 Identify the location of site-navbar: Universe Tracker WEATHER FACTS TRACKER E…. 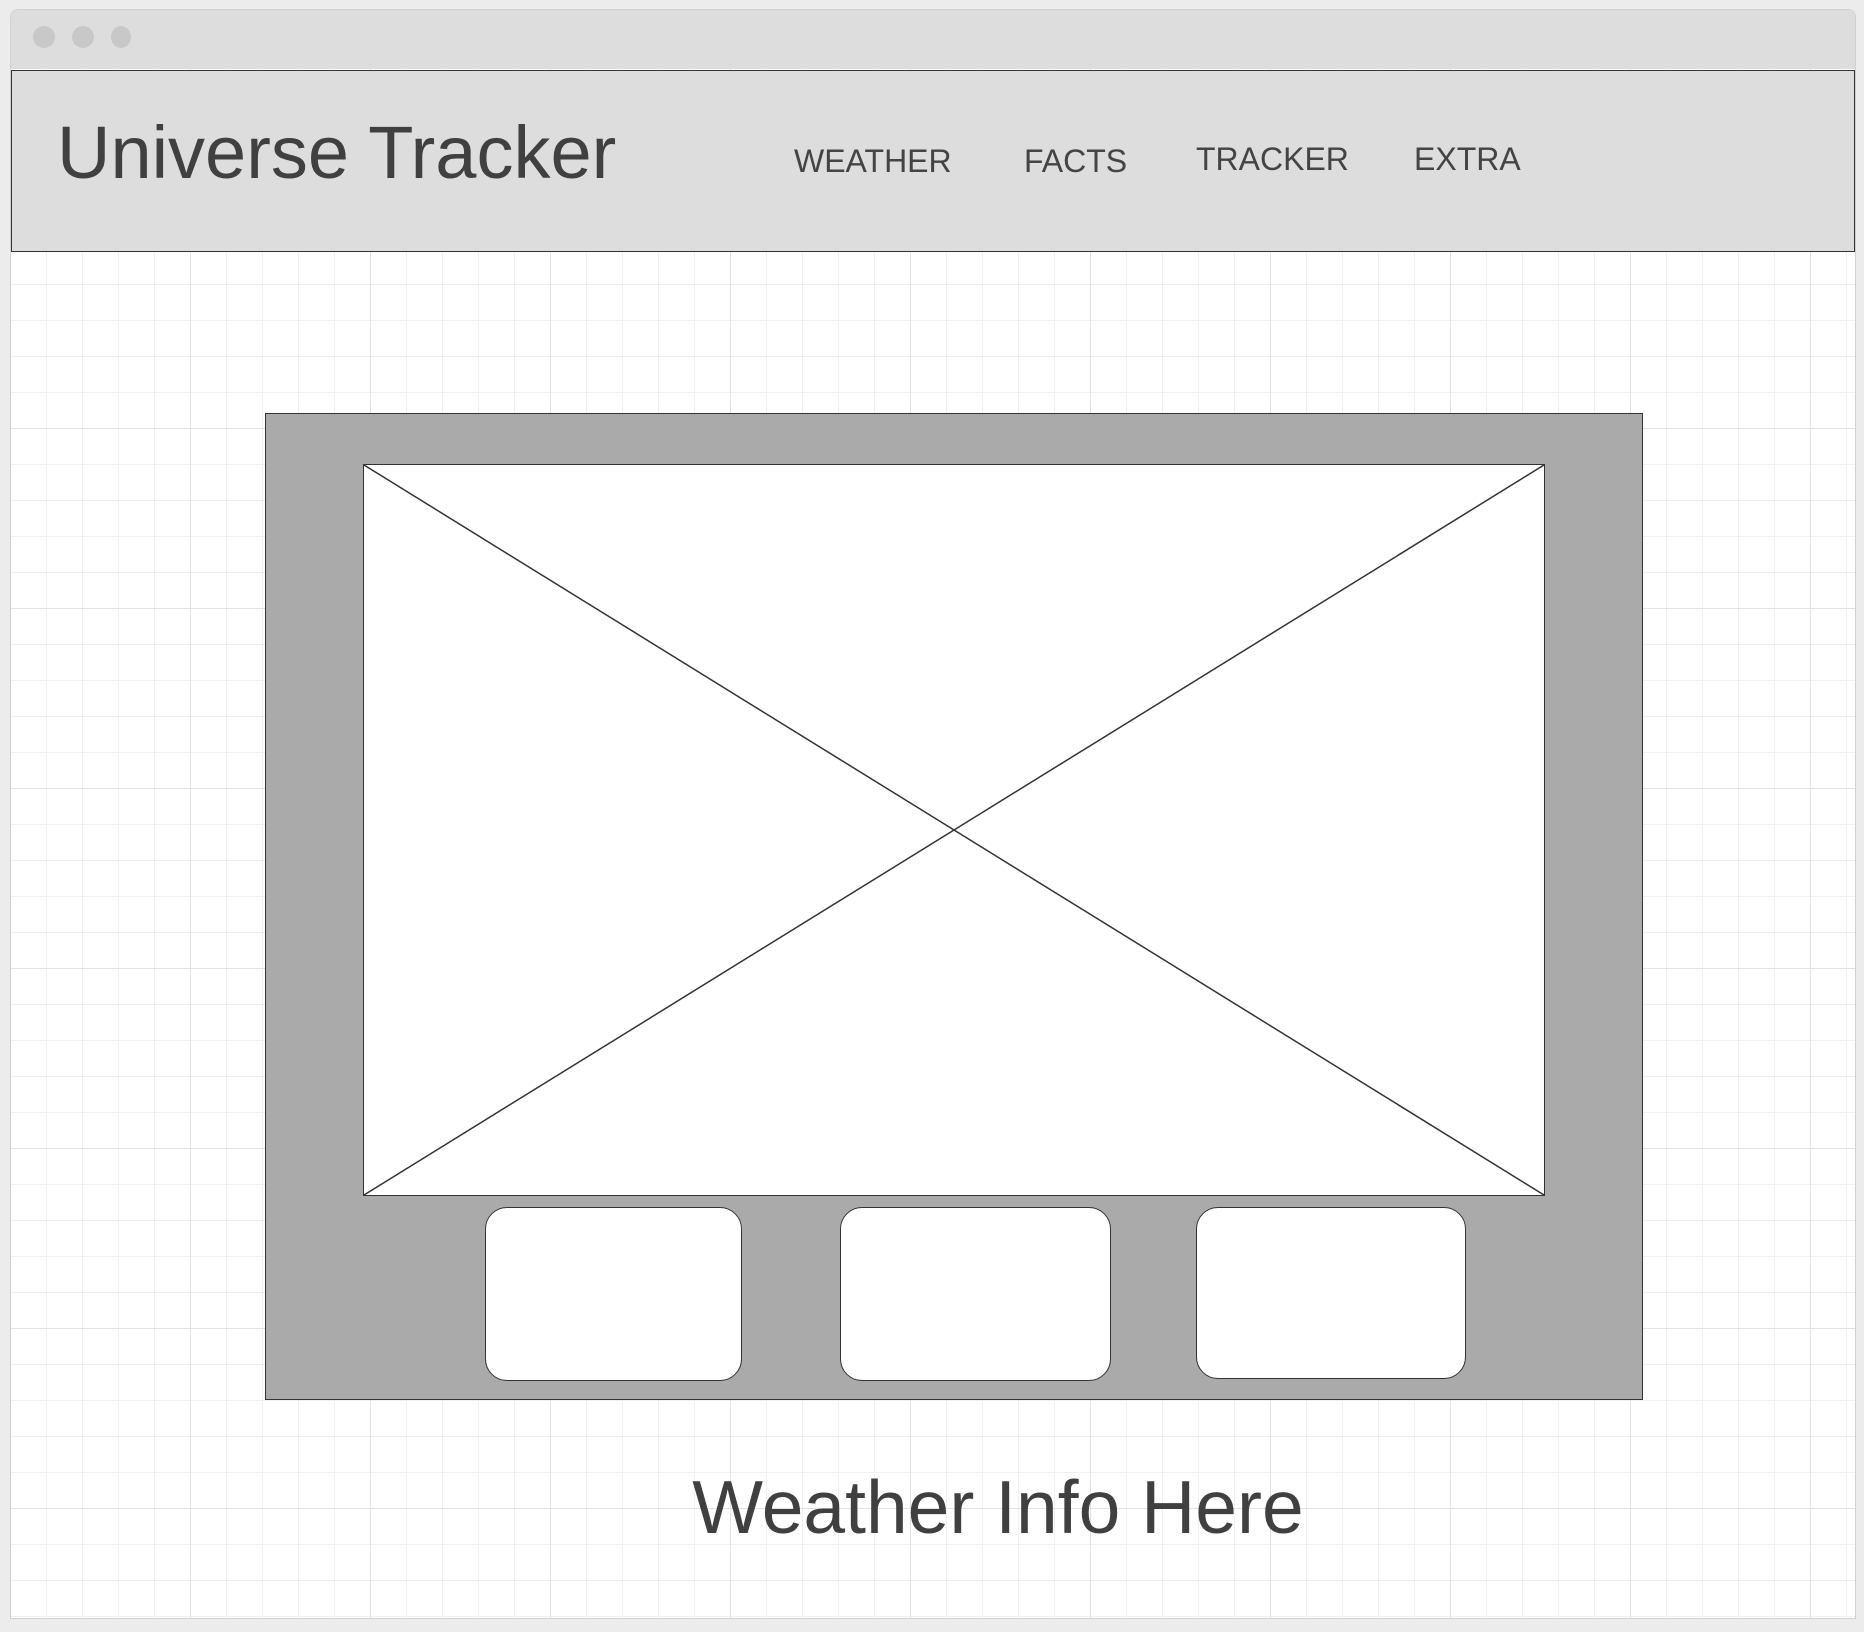
(933, 161).